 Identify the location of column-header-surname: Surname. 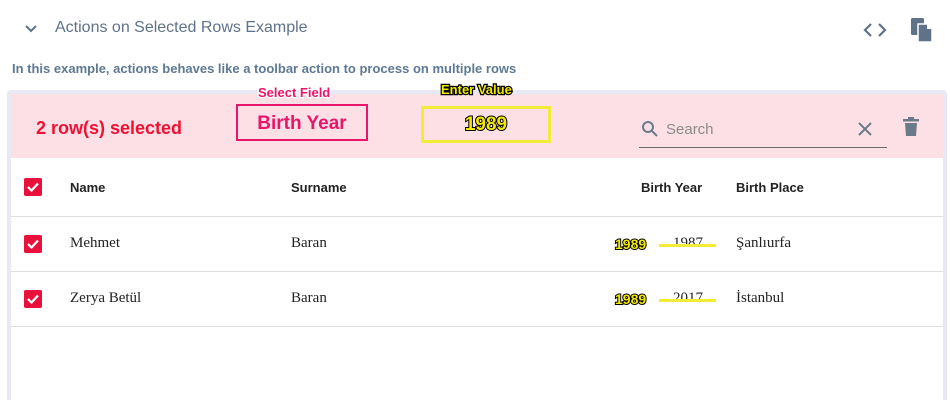
(319, 187).